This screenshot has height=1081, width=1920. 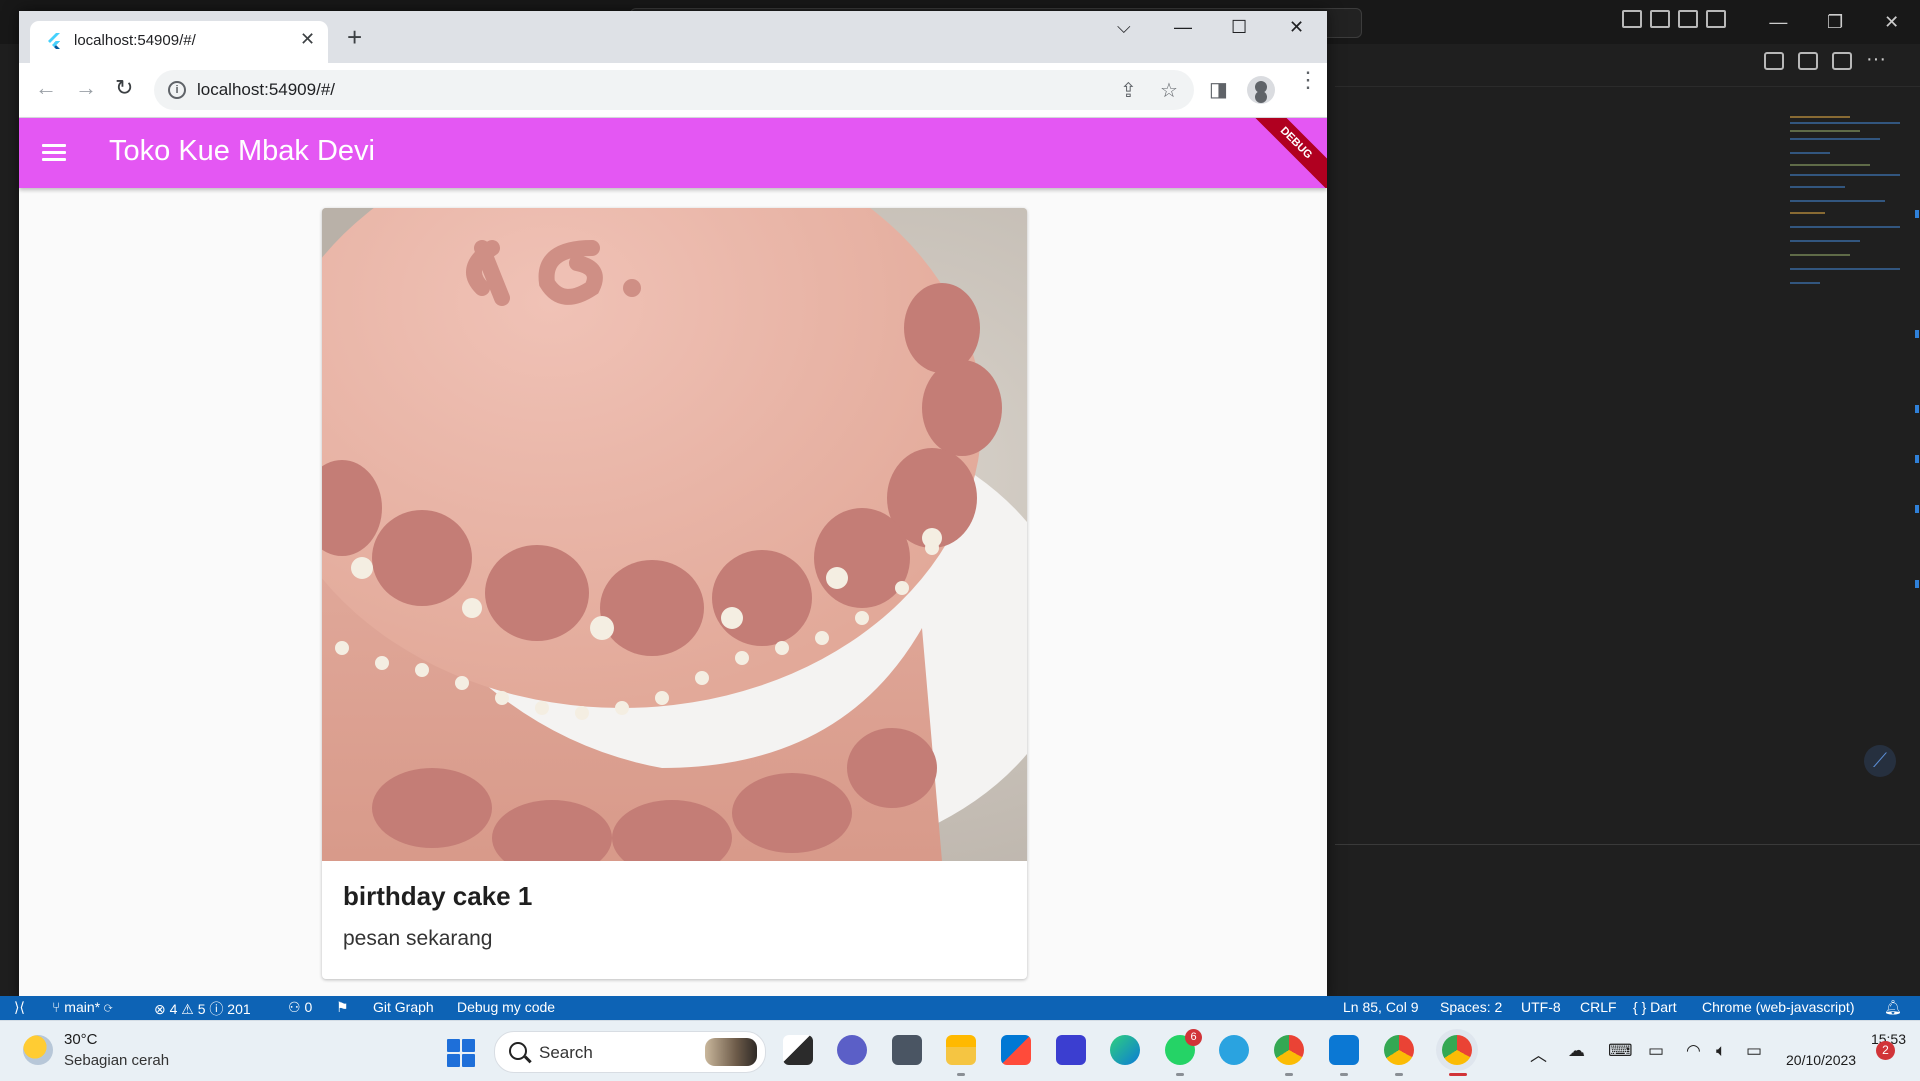 I want to click on volume-icon: 🔈︎, so click(x=1721, y=1051).